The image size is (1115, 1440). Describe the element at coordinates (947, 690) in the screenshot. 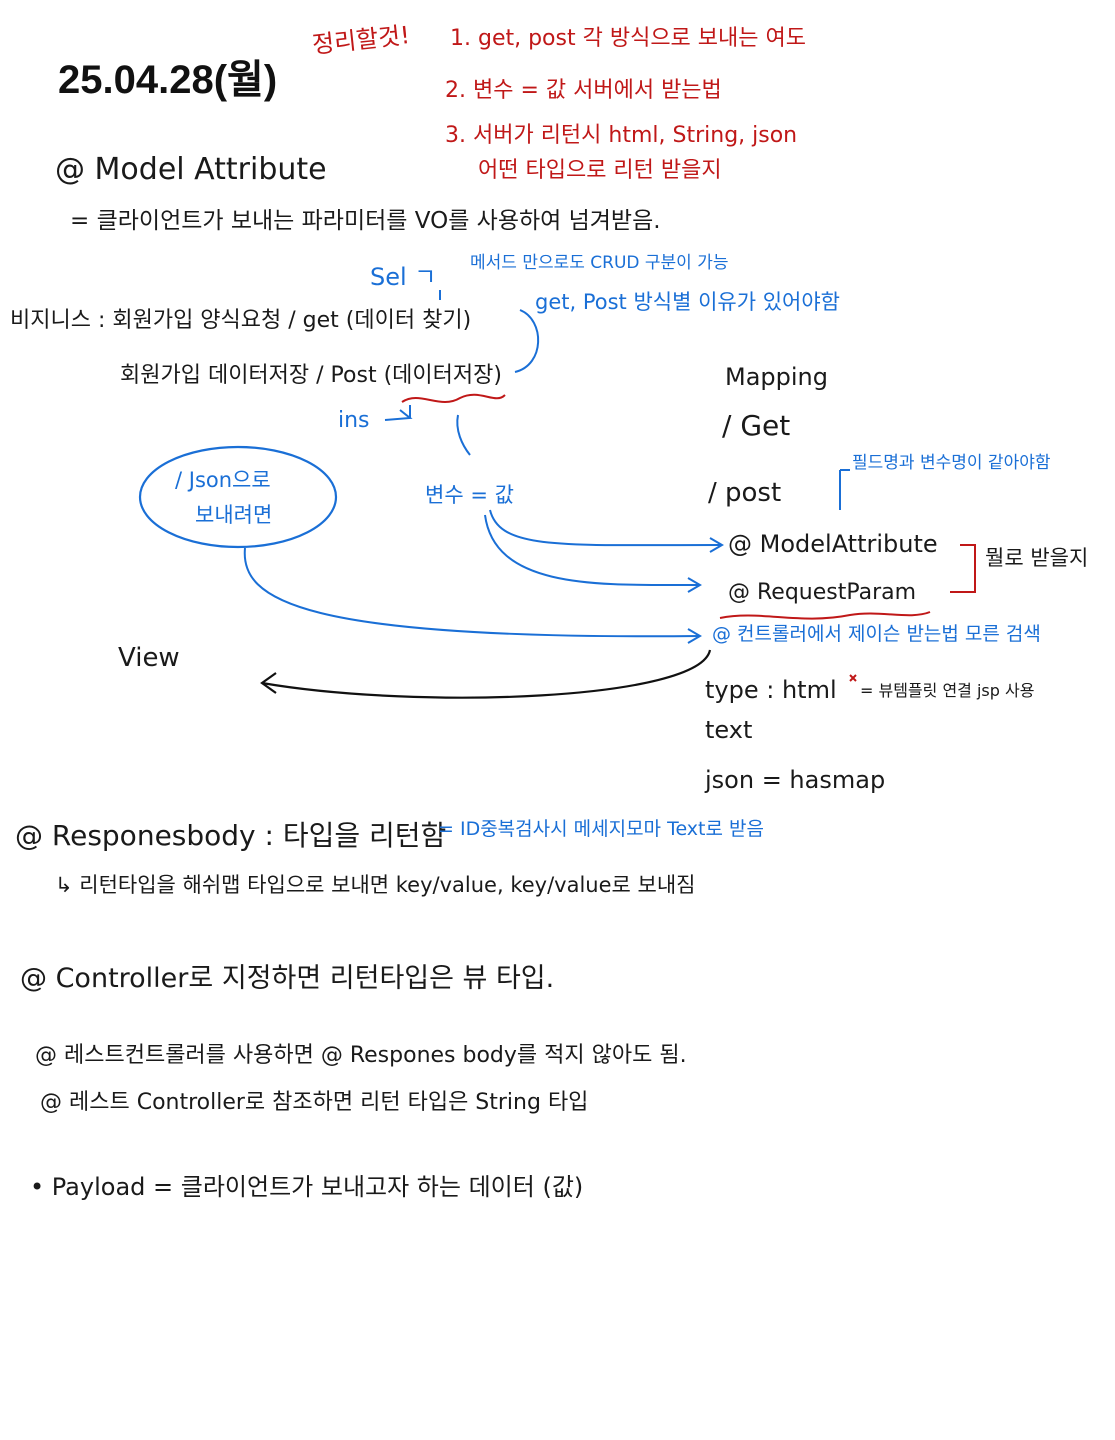

I see `view-template-note: = 뷰템플릿 연결 jsp 사용` at that location.